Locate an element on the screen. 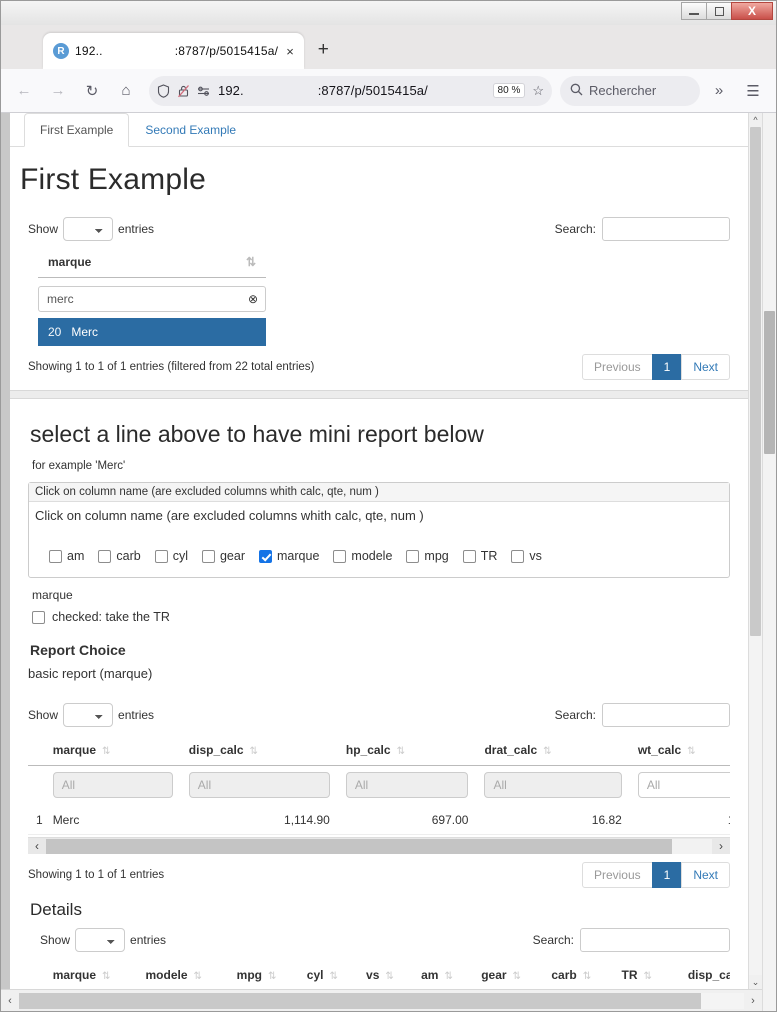  scroll-up-icon: ^ is located at coordinates (755, 120).